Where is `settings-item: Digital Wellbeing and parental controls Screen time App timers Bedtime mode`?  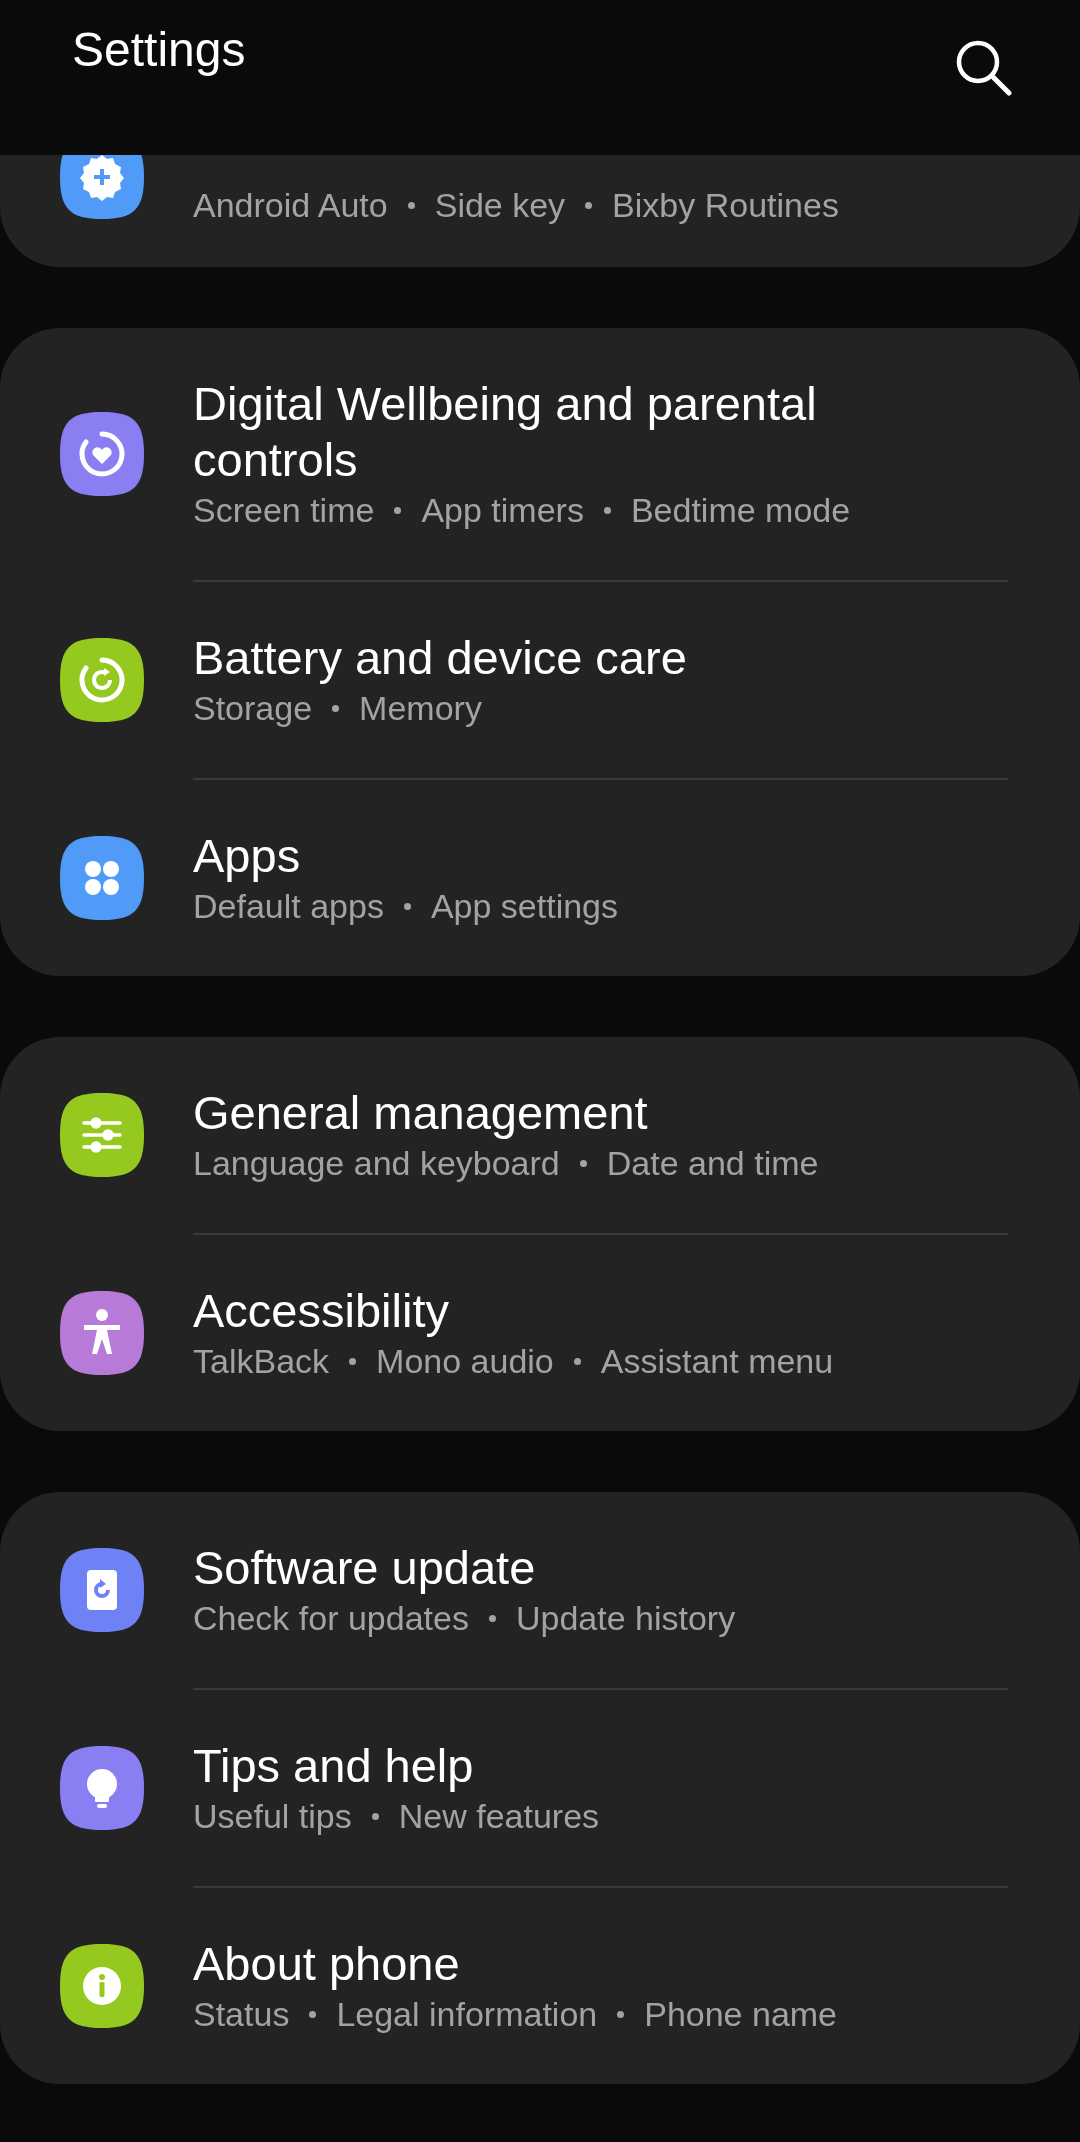
settings-item: Digital Wellbeing and parental controls Screen time App timers Bedtime mode is located at coordinates (540, 454).